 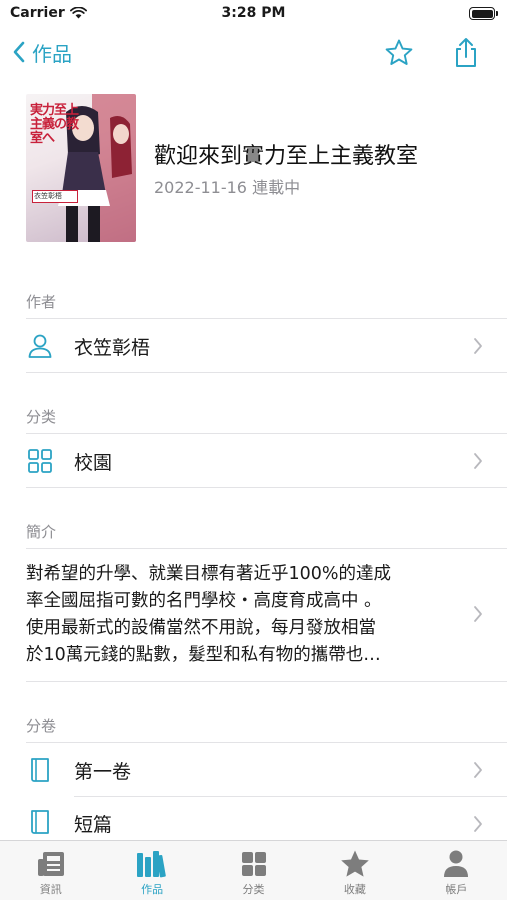 I want to click on author-name: 衣笠彰梧, so click(x=112, y=347).